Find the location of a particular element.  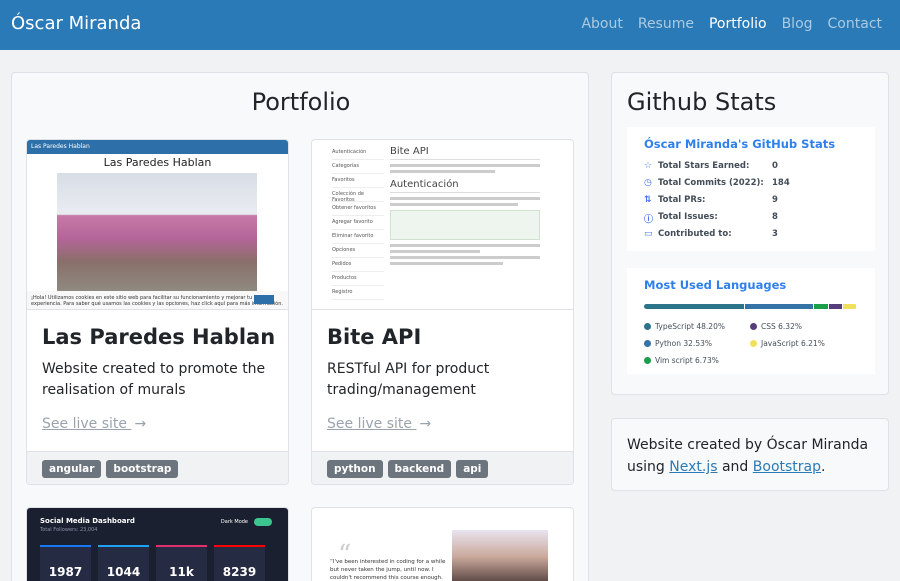

stat-value: 3 is located at coordinates (775, 234).